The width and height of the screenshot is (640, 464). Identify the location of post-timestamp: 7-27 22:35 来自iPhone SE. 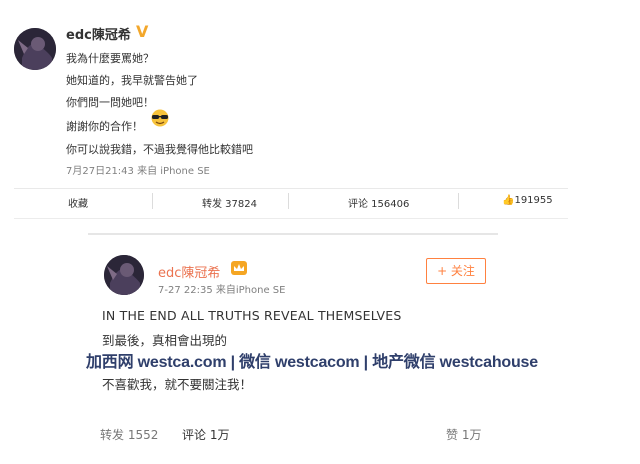
(221, 288).